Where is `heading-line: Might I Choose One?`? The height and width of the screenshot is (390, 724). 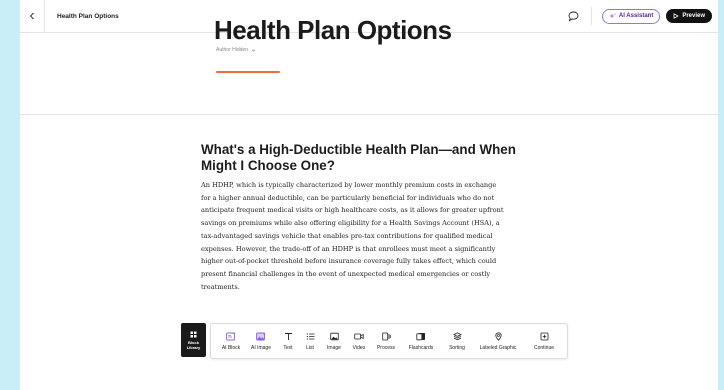
heading-line: Might I Choose One? is located at coordinates (268, 165).